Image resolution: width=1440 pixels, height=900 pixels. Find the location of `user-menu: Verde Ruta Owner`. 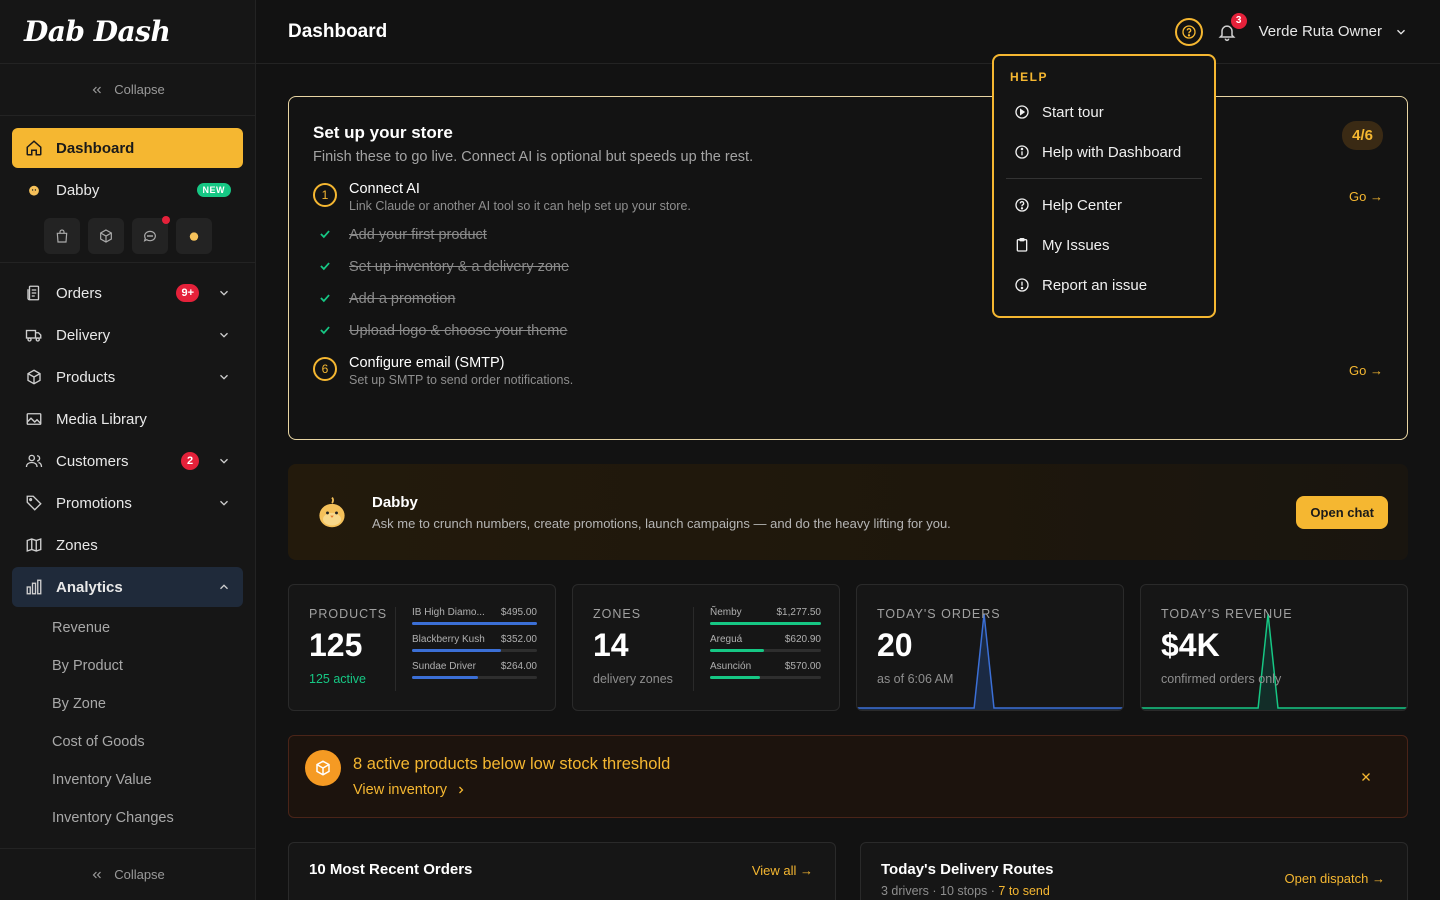

user-menu: Verde Ruta Owner is located at coordinates (1333, 31).